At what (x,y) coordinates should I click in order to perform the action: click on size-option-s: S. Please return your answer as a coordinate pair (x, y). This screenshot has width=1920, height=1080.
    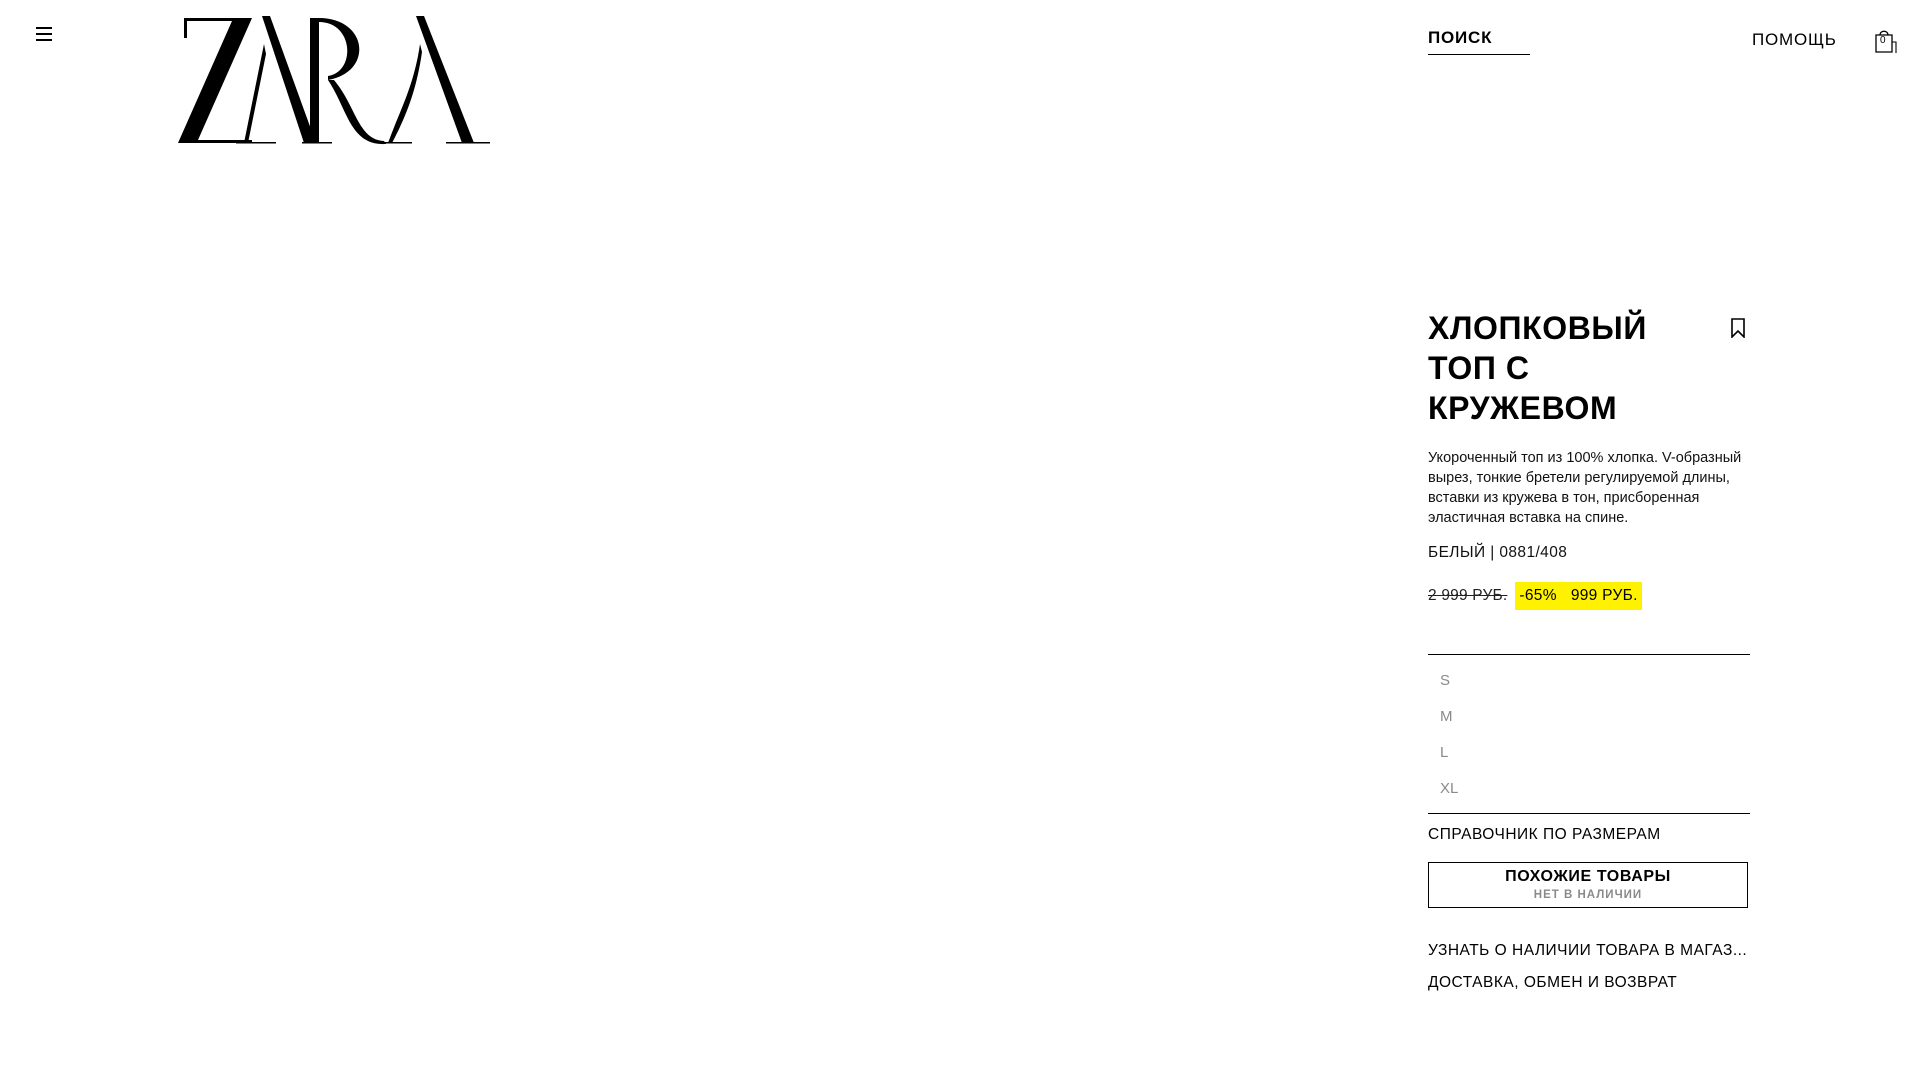
    Looking at the image, I should click on (1589, 681).